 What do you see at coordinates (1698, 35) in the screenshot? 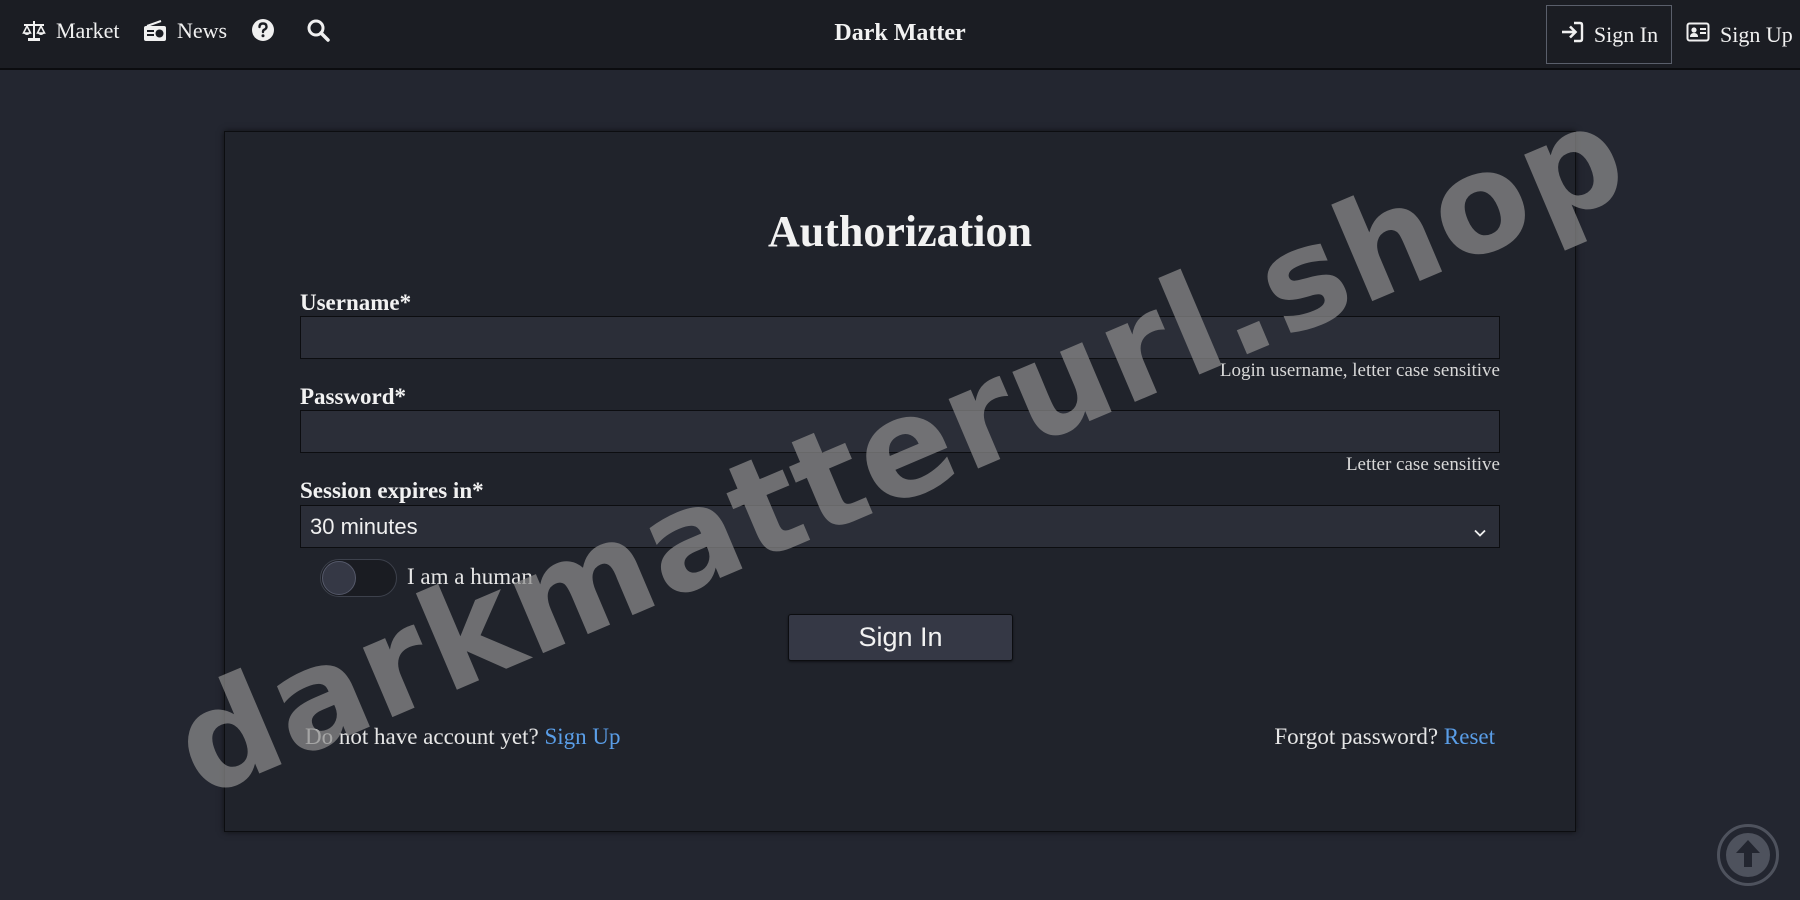
I see `id-card-icon` at bounding box center [1698, 35].